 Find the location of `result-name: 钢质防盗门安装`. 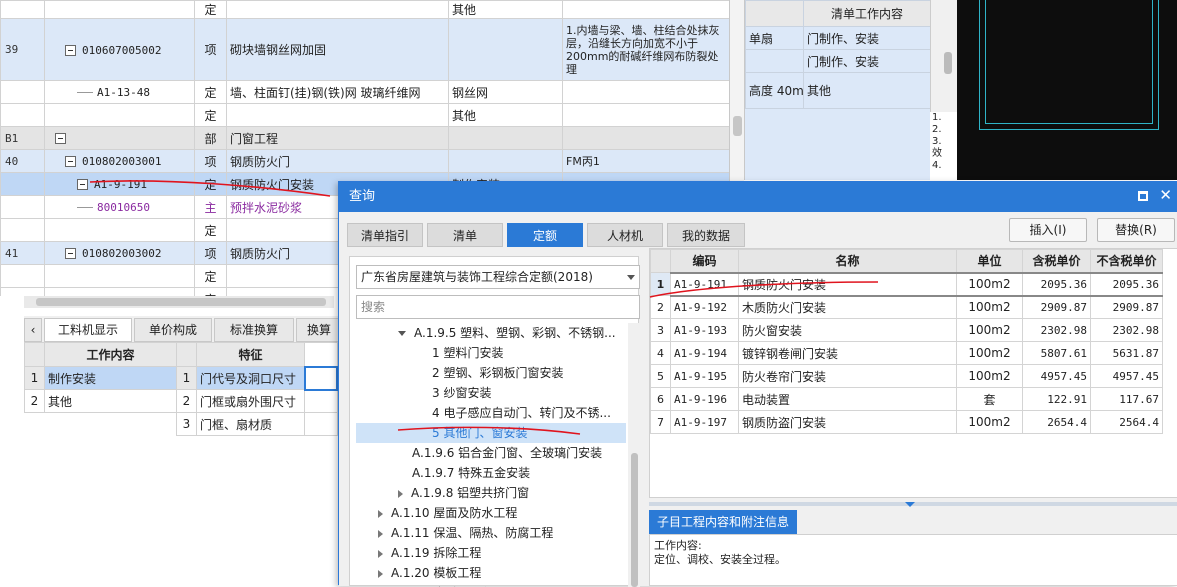

result-name: 钢质防盗门安装 is located at coordinates (847, 422).